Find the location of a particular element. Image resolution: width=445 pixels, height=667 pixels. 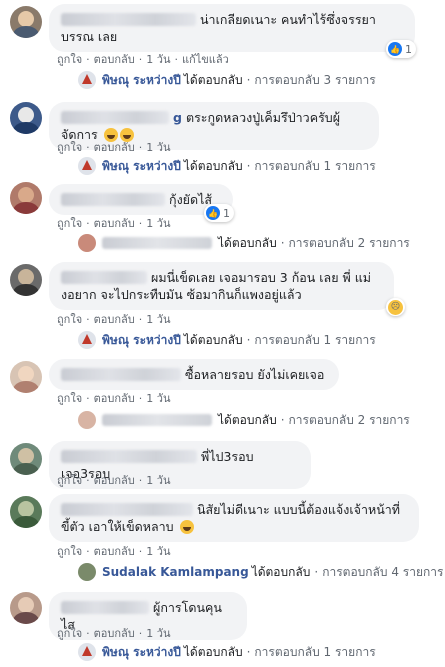

reply-author: Sudalak Kamlampang is located at coordinates (175, 572).